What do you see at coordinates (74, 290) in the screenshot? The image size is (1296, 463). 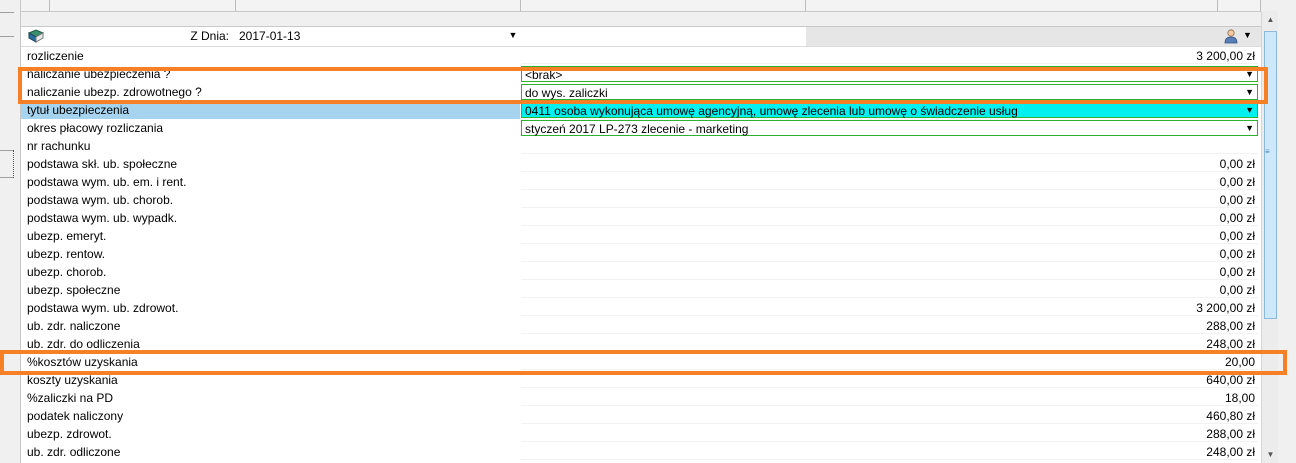 I see `row-label: ubezp. społeczne` at bounding box center [74, 290].